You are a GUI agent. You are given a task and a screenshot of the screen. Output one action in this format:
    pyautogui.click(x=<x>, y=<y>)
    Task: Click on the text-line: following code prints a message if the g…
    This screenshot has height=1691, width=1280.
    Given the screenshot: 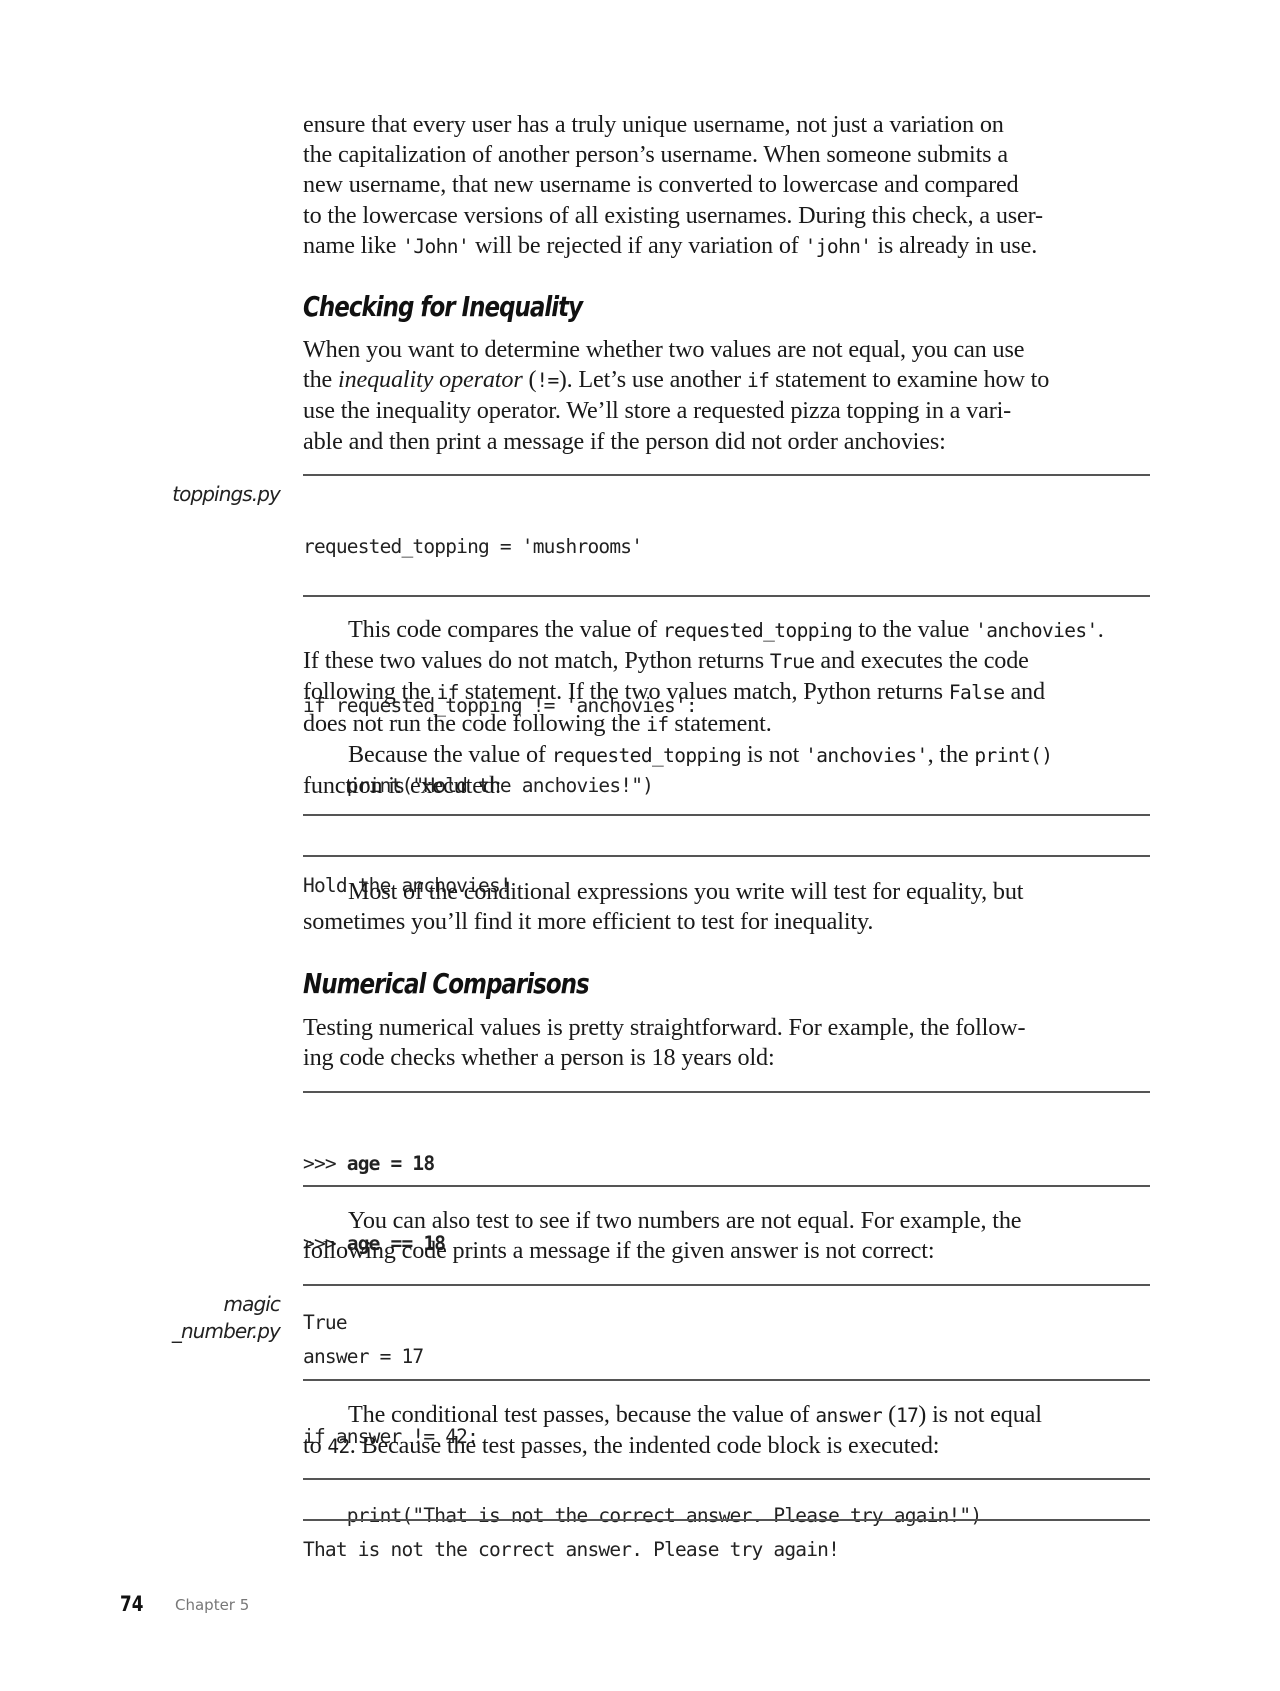 What is the action you would take?
    pyautogui.click(x=619, y=1251)
    